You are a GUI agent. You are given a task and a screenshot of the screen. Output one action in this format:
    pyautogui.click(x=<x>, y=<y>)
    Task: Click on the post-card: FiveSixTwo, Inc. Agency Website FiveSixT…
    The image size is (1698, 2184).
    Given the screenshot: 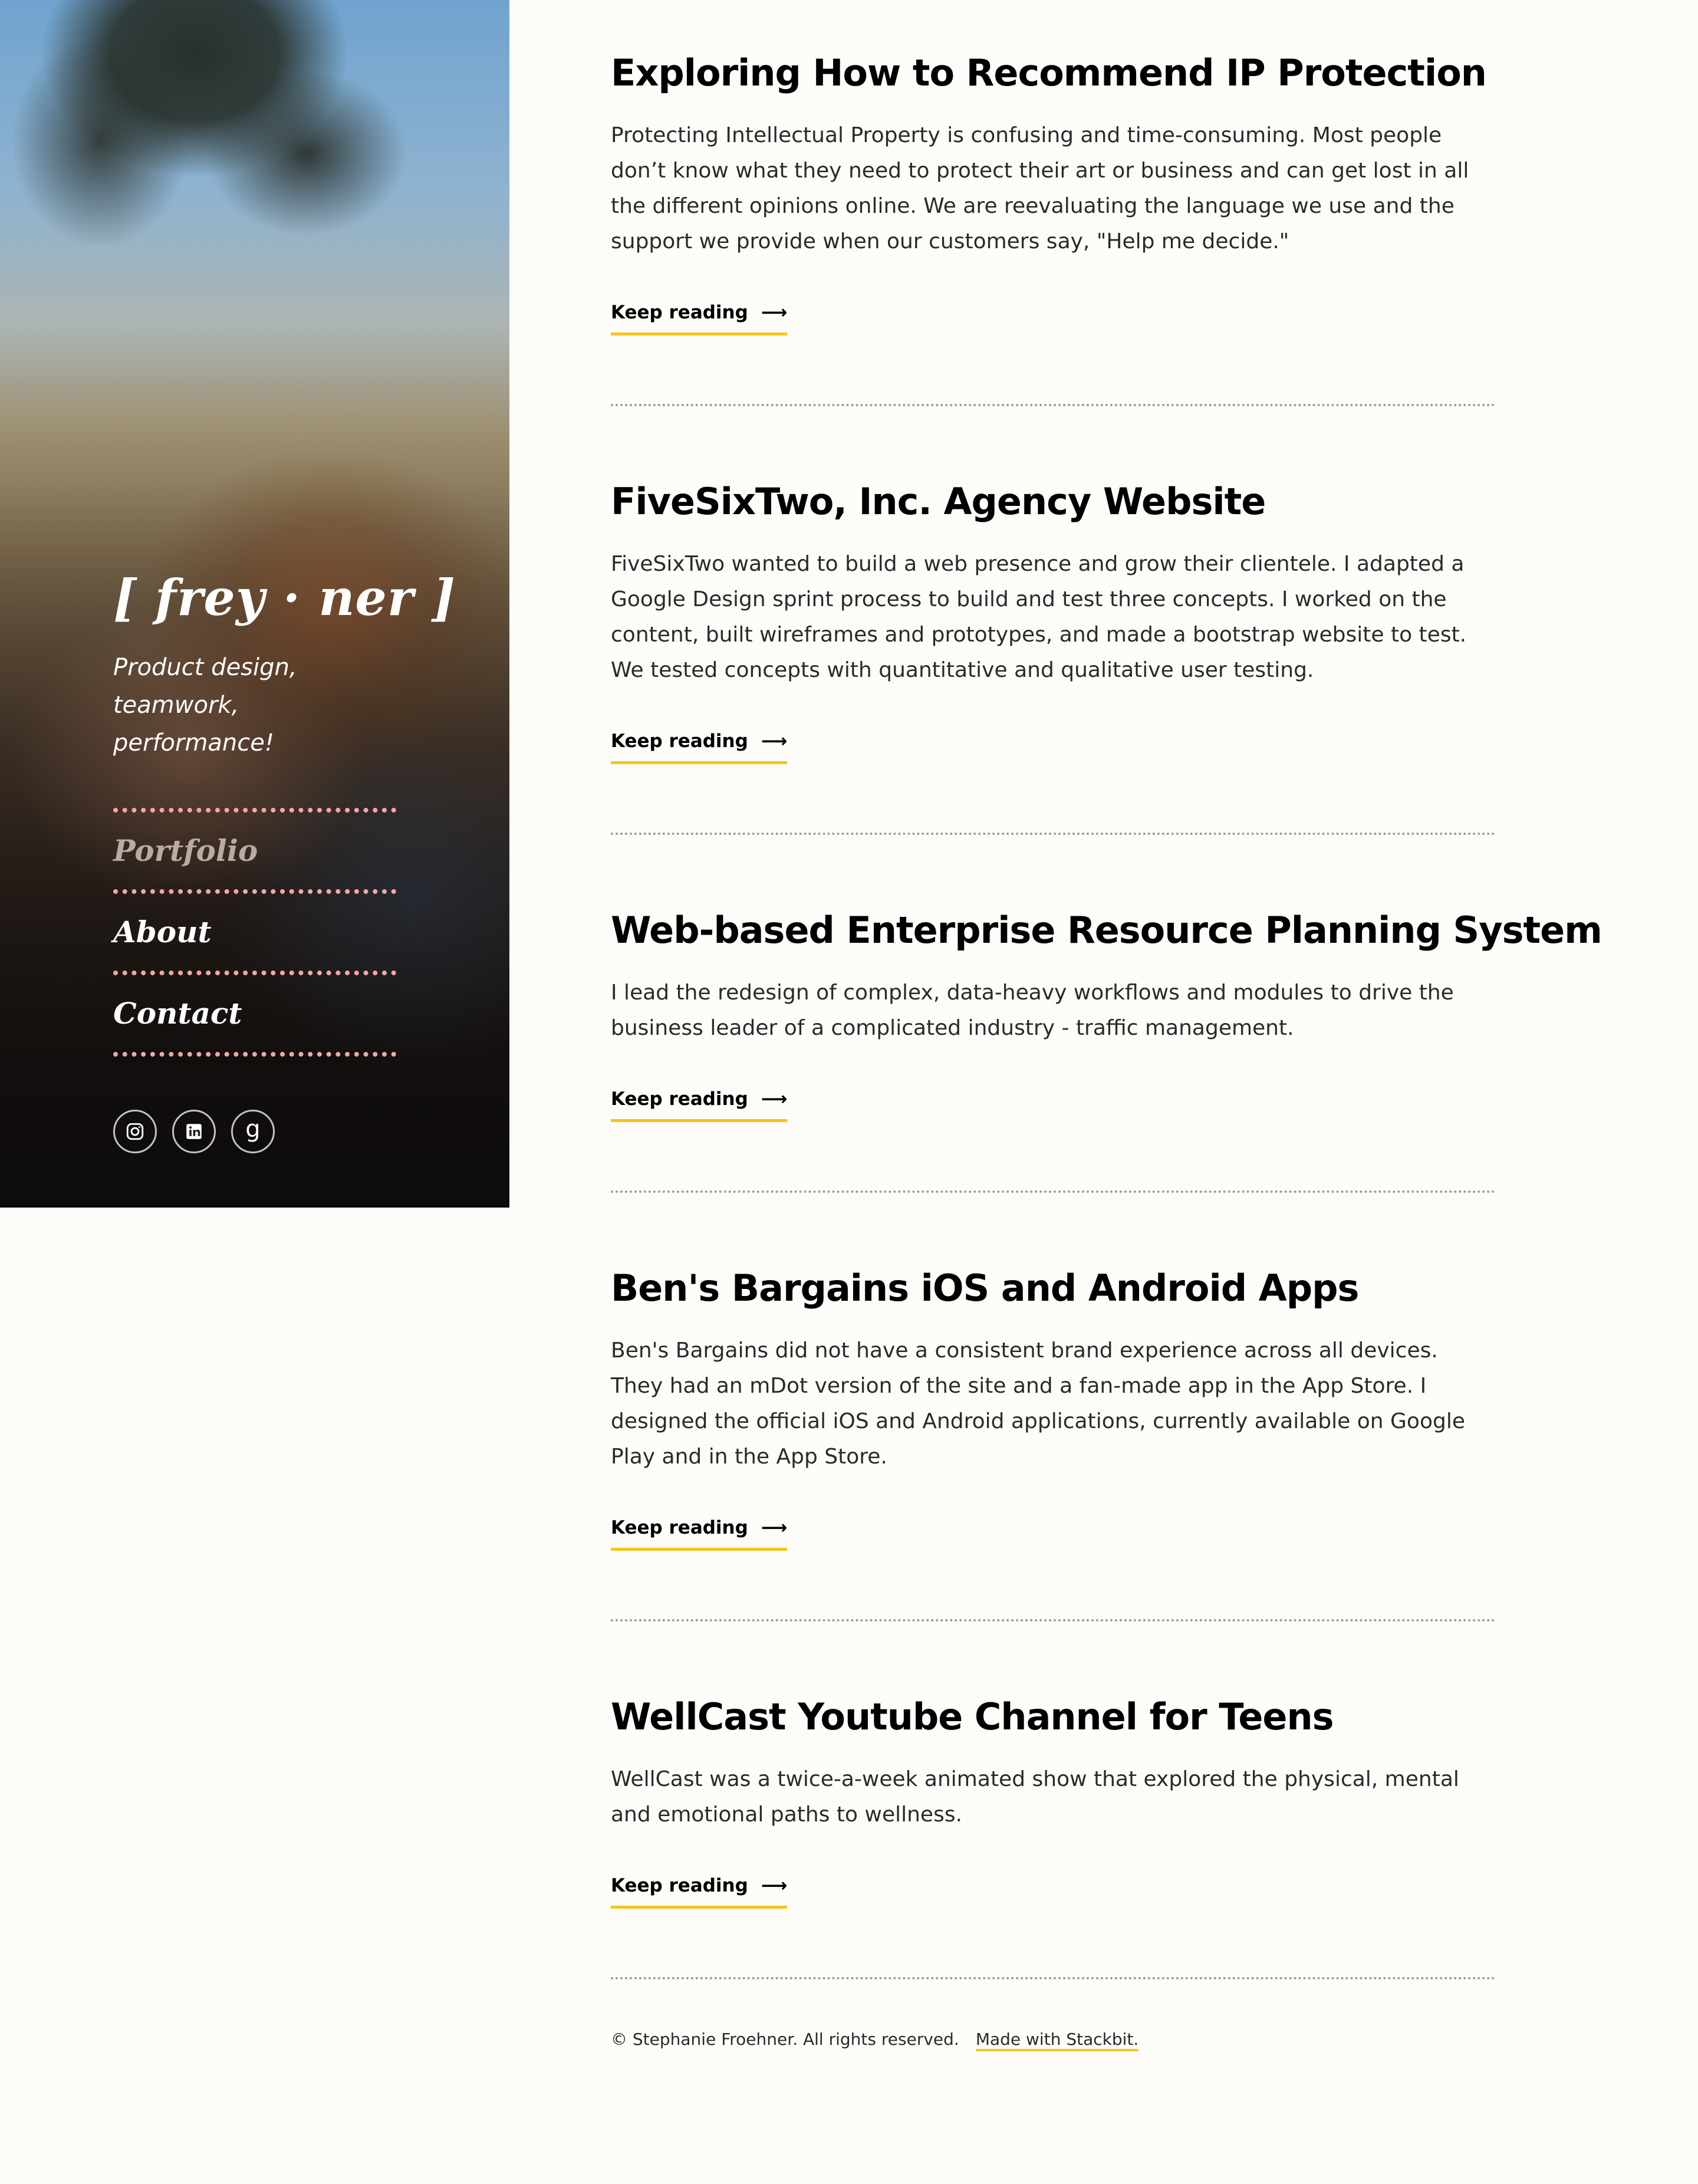 What is the action you would take?
    pyautogui.click(x=1053, y=655)
    